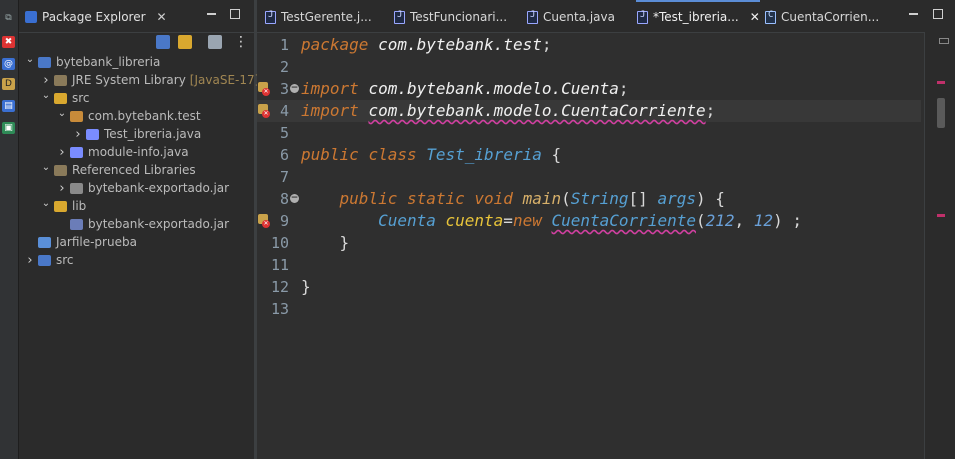 The width and height of the screenshot is (955, 459). I want to click on tree-item: › bytebank-exportado.jar, so click(124, 188).